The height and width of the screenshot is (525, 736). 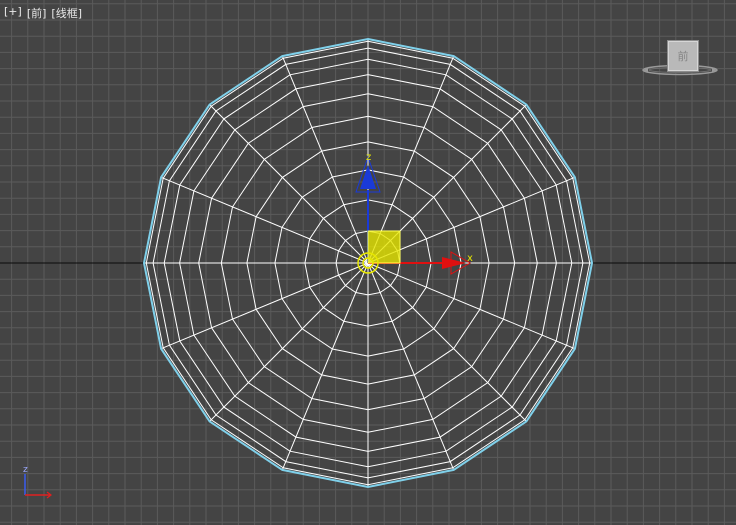 What do you see at coordinates (37, 482) in the screenshot?
I see `axis-triad: z` at bounding box center [37, 482].